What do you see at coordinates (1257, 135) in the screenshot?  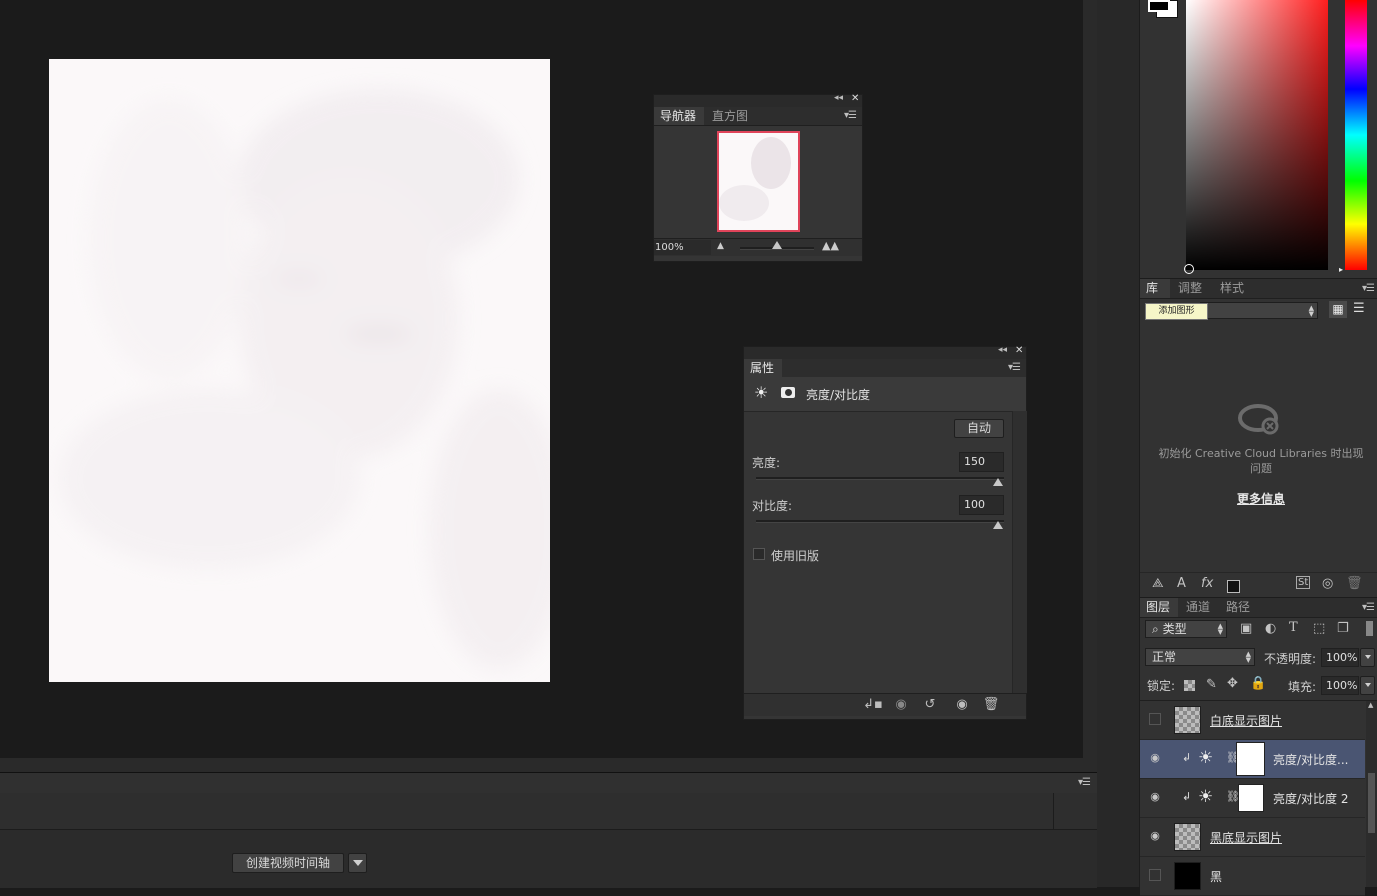 I see `color-picker-field` at bounding box center [1257, 135].